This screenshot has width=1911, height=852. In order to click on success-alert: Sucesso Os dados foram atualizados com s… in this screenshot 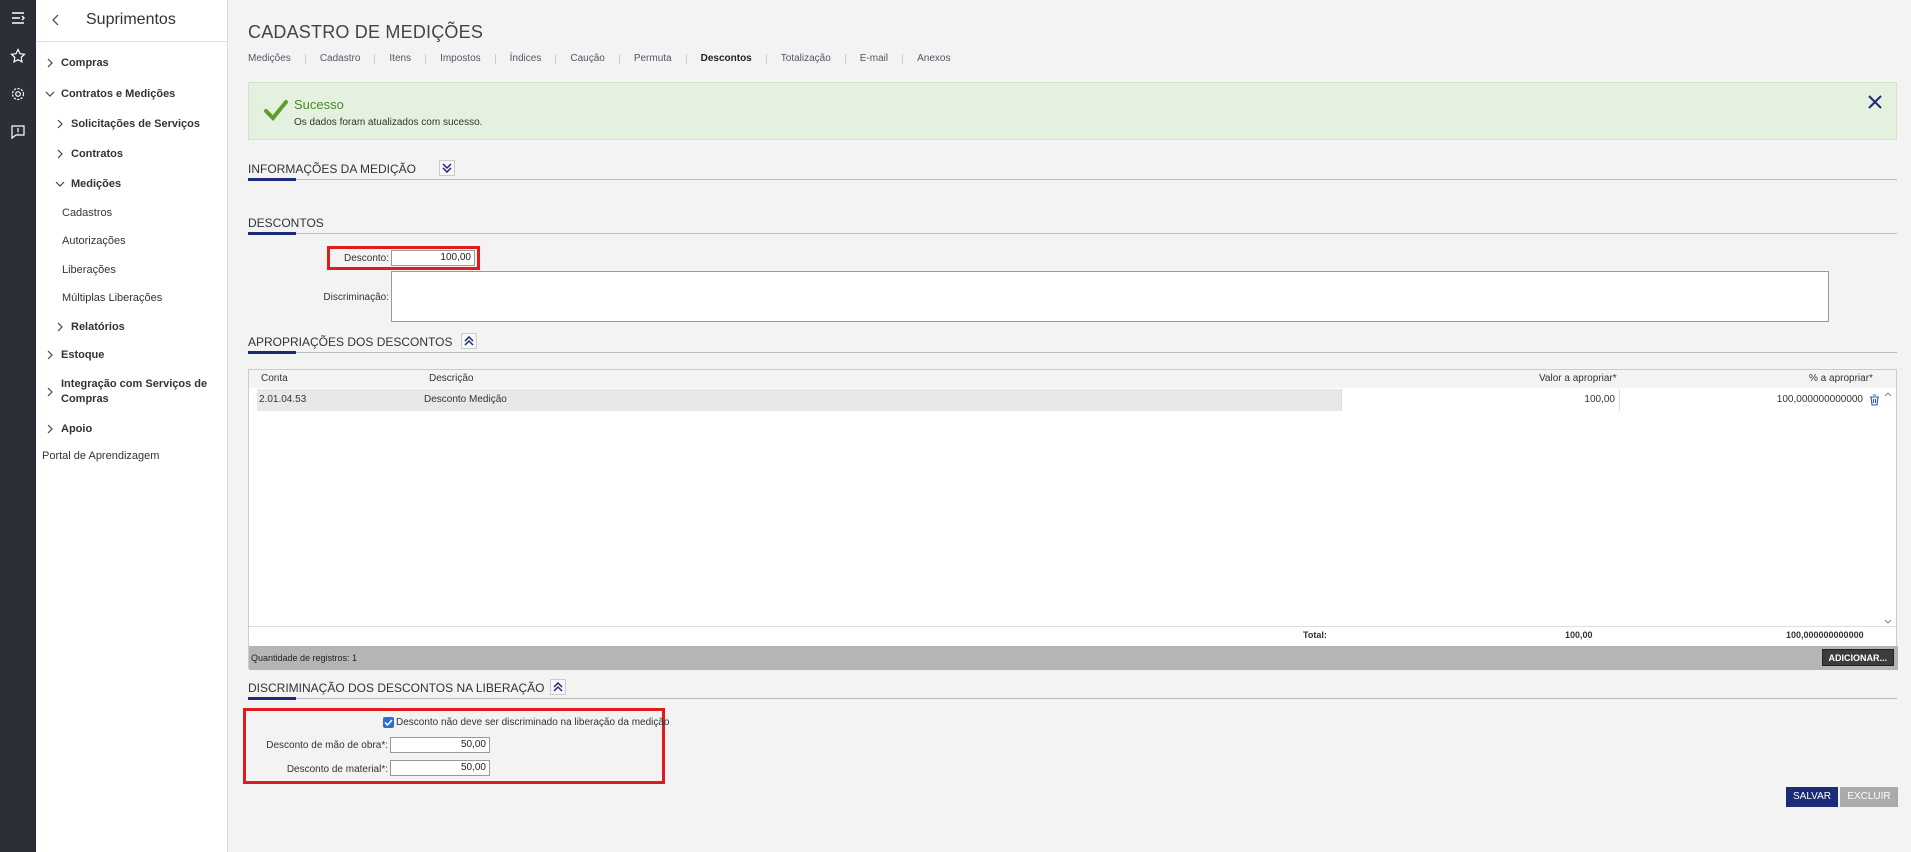, I will do `click(1072, 111)`.